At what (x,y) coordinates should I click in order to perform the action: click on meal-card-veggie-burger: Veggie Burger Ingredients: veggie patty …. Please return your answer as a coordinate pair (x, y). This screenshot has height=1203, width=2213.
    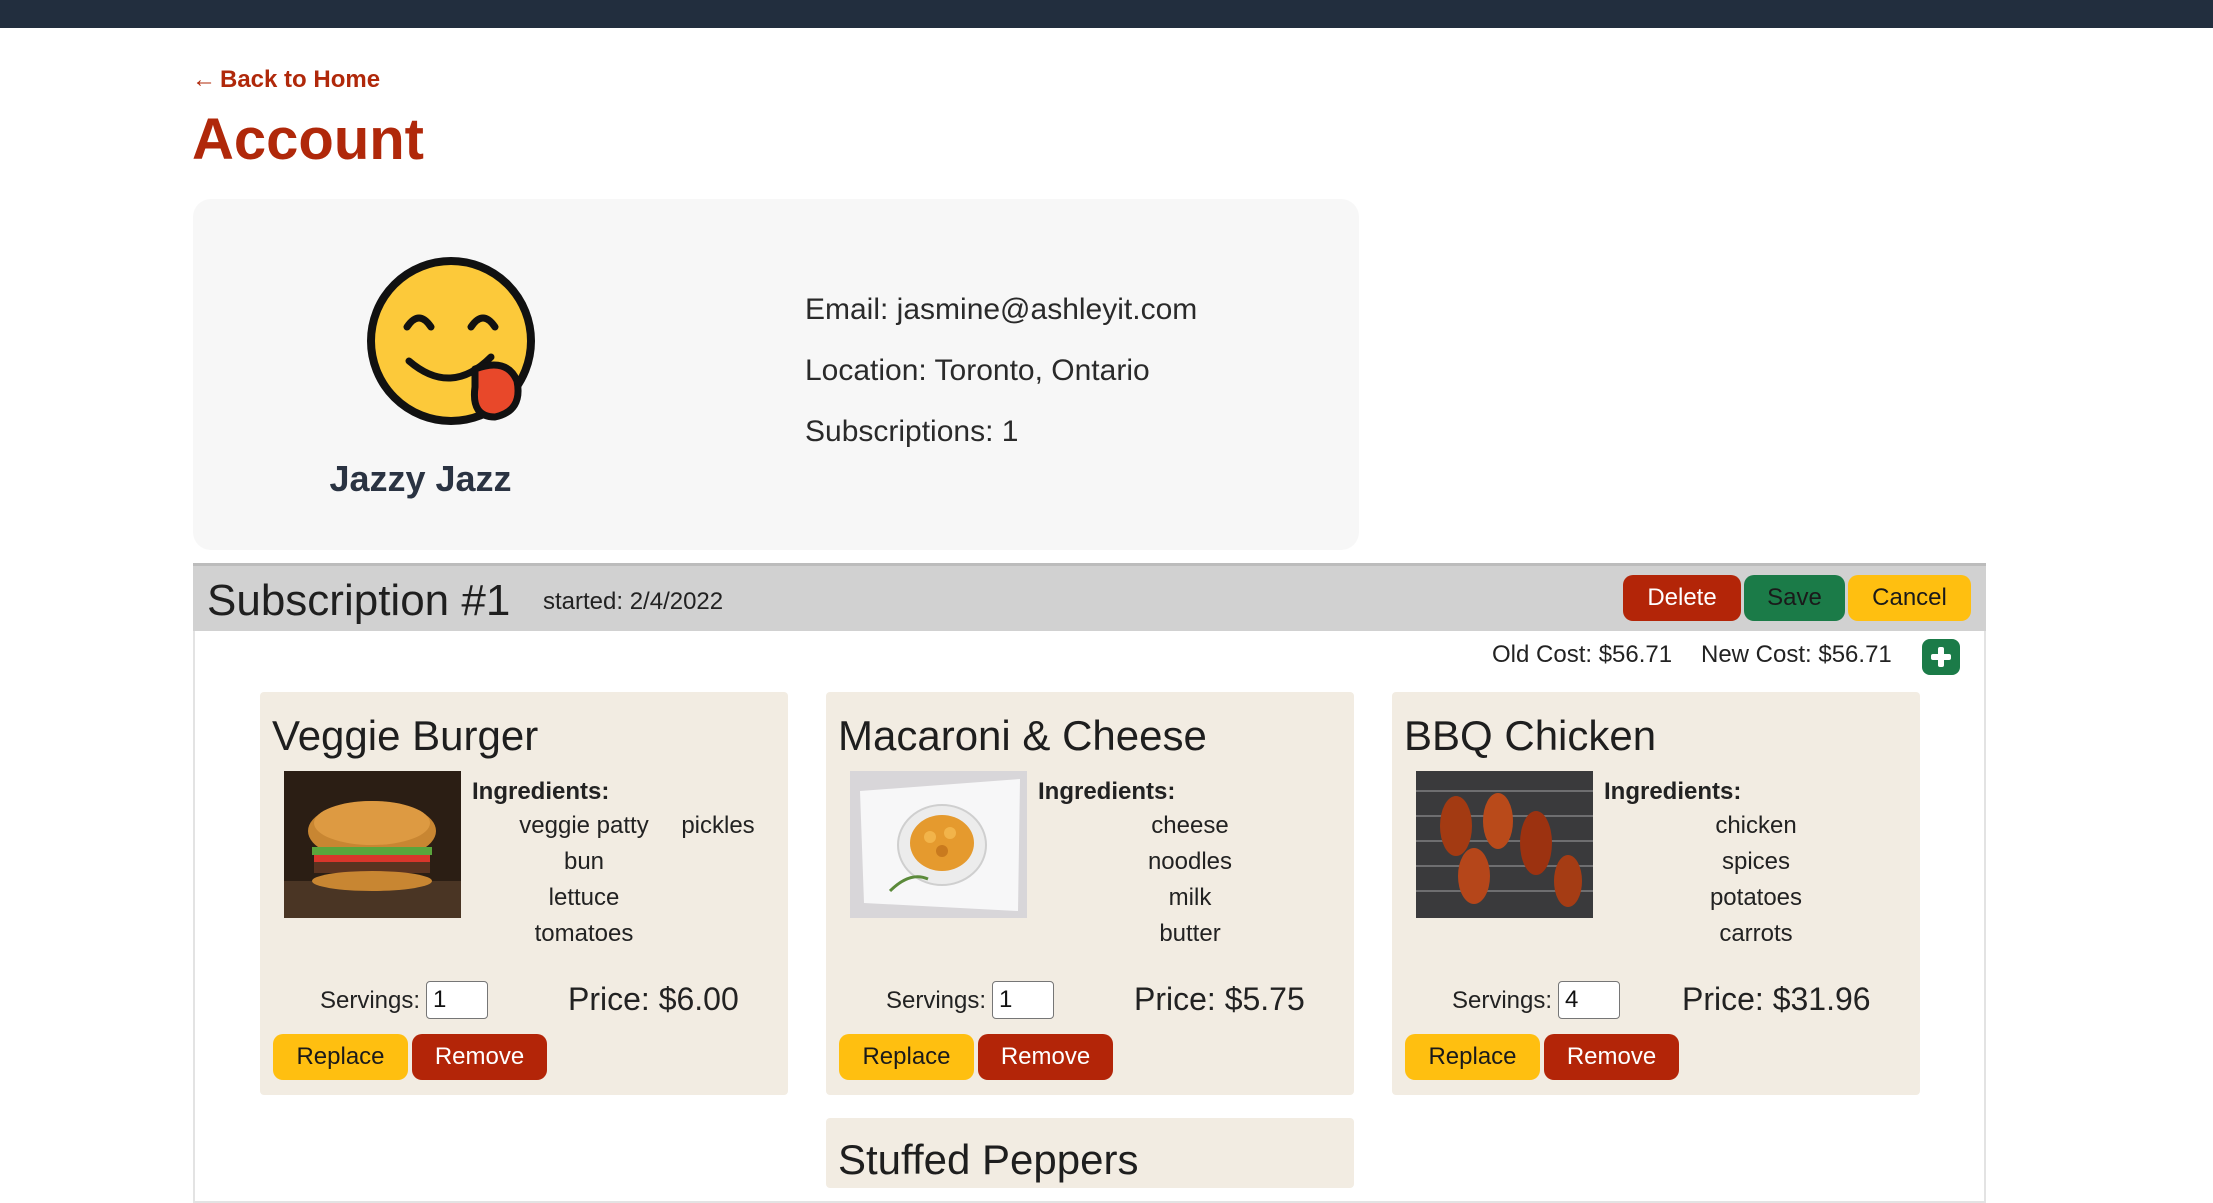
    Looking at the image, I should click on (524, 893).